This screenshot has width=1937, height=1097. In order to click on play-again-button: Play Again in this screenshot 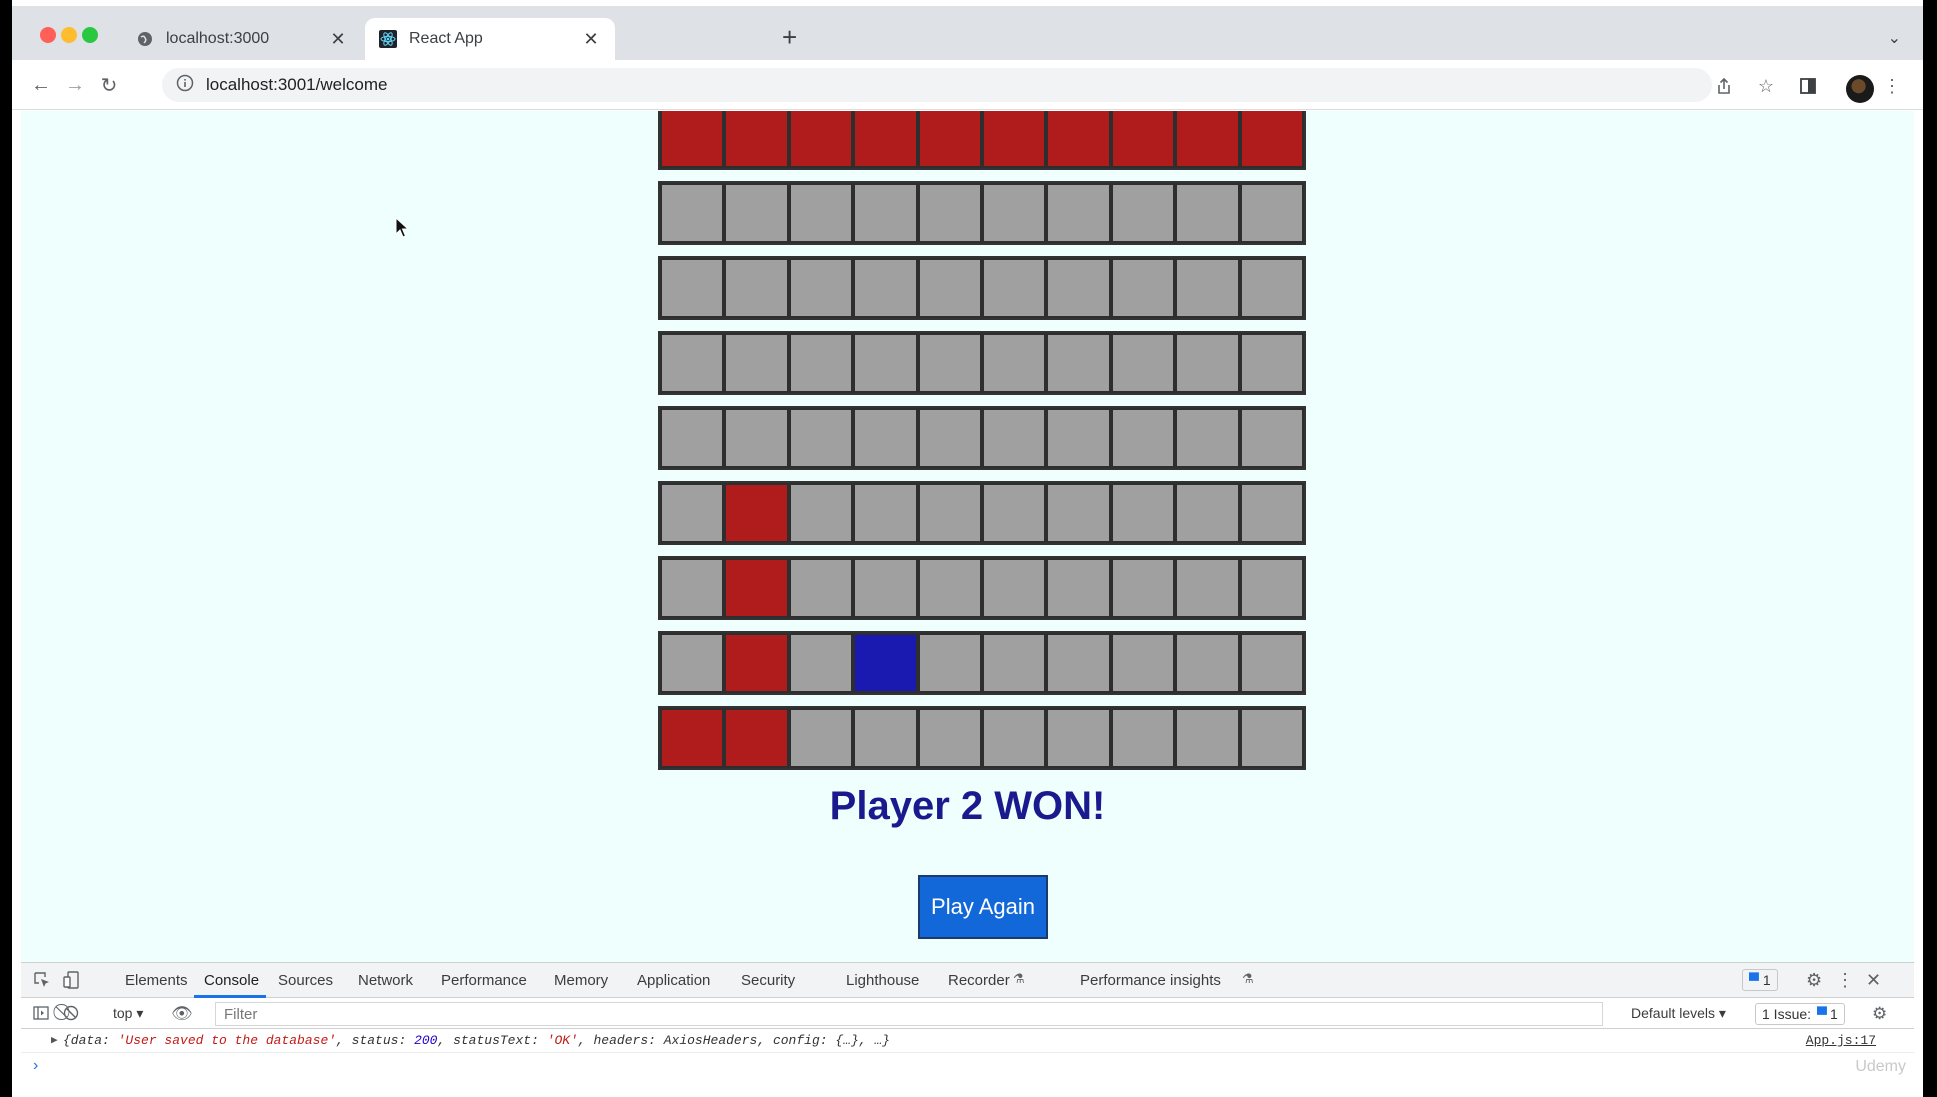, I will do `click(983, 907)`.